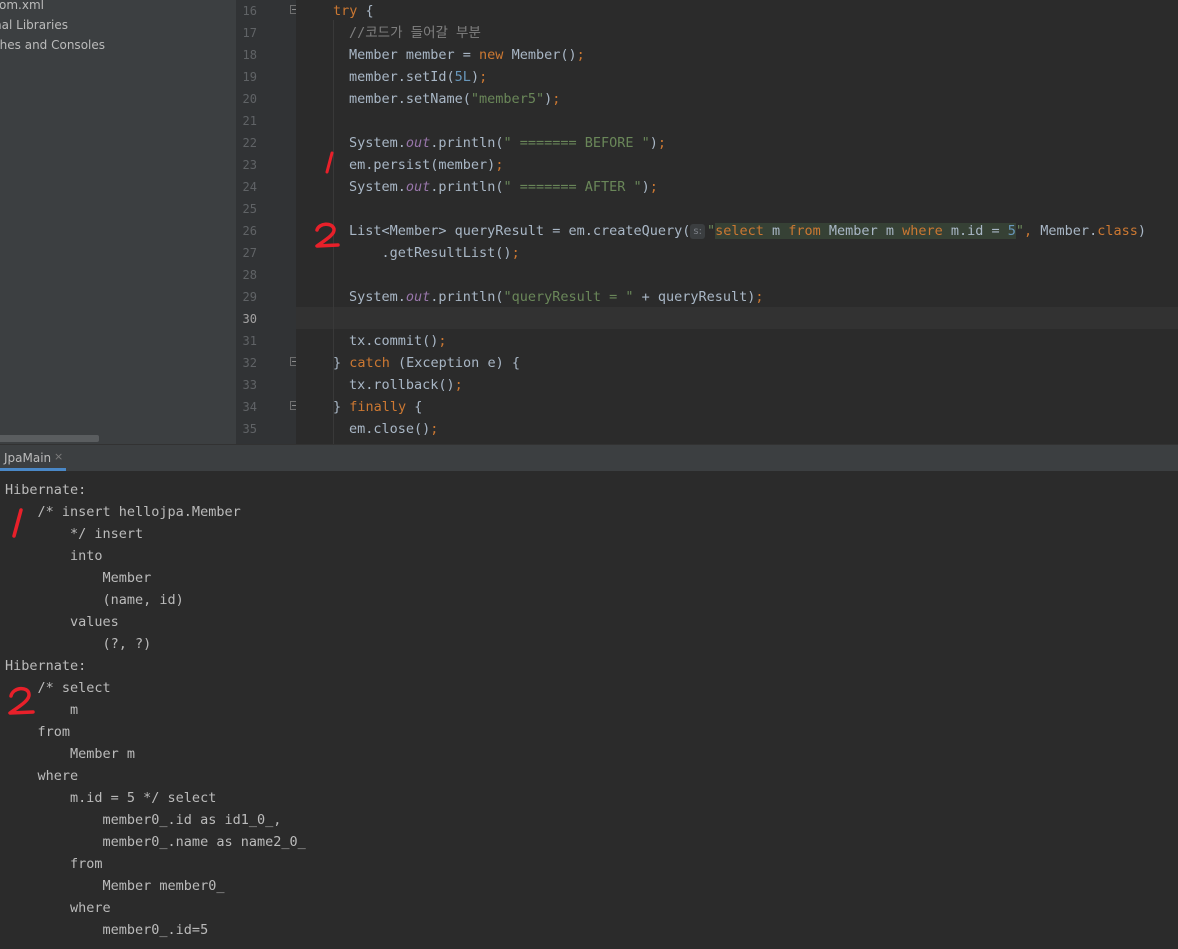 Image resolution: width=1178 pixels, height=949 pixels. What do you see at coordinates (975, 231) in the screenshot?
I see `code-token: m.id =` at bounding box center [975, 231].